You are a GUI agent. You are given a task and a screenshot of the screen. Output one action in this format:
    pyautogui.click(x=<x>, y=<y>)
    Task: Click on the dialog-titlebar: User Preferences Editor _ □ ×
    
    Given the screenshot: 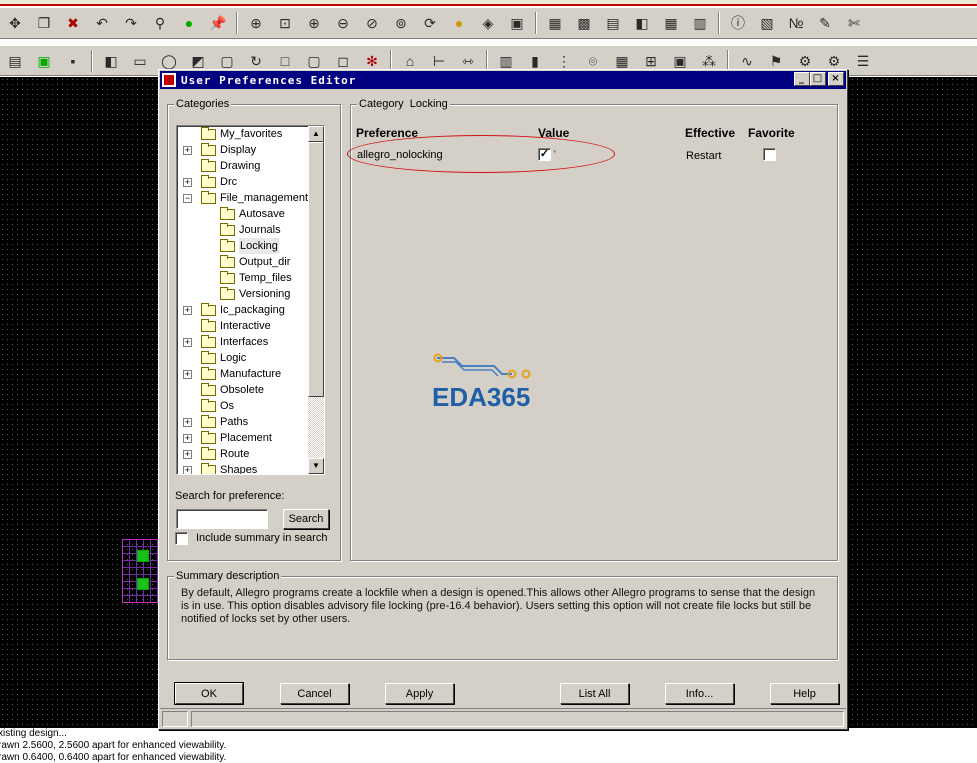 What is the action you would take?
    pyautogui.click(x=503, y=80)
    